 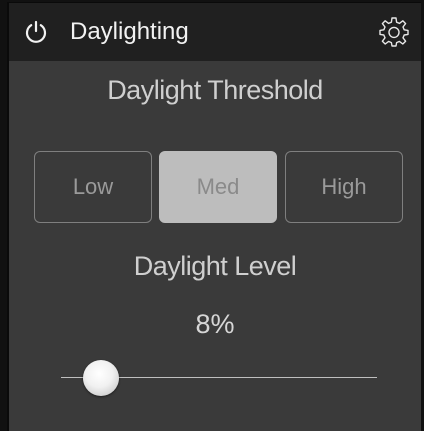 I want to click on threshold-low-label: Low, so click(x=93, y=186).